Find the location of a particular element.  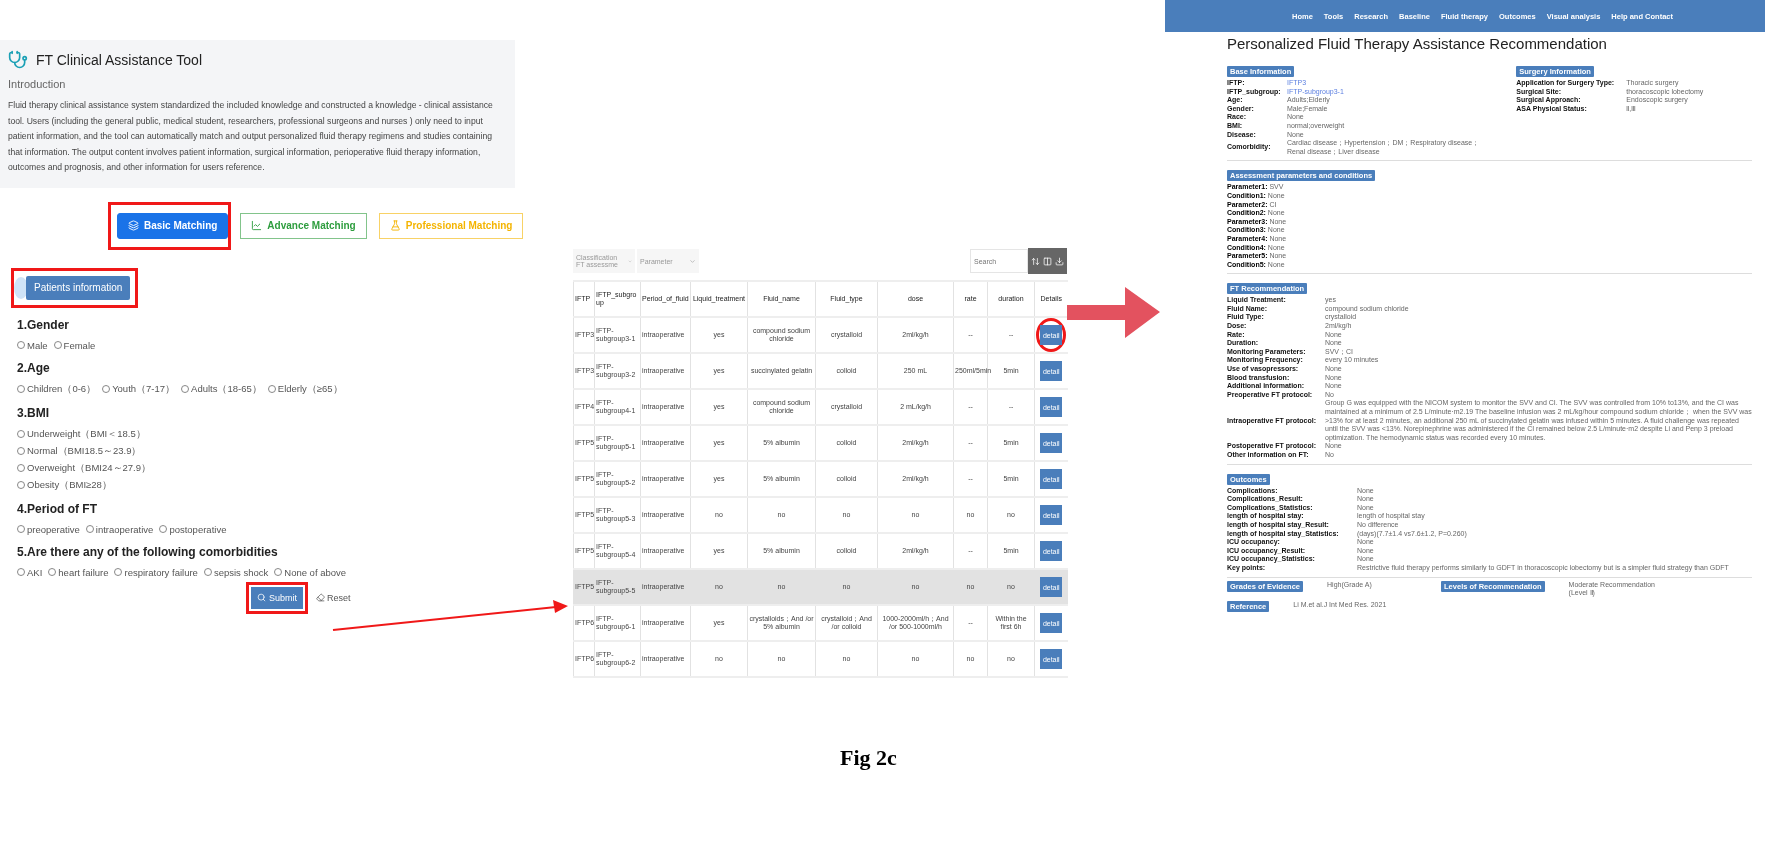

intro-text: Fluid therapy clinical assistance system standardized the included knowledge and constructed a knowledge - clinical assistance tool. Users (including the general public, medical student, researchers, professional surgeons and nurses ) only need to input patient information, and the tool can automatically match and output personalized fluid therapy regimens and studies containing that information. The output content involves patient information, surgical information, perioperative fluid therapy information, outcomes and prognosis, and other information for users reference. is located at coordinates (251, 136).